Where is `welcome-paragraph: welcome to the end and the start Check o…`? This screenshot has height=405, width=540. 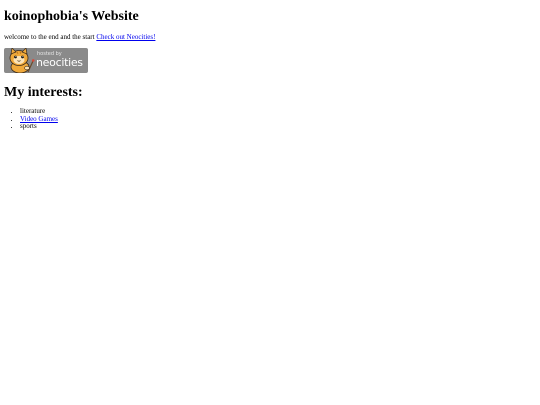 welcome-paragraph: welcome to the end and the start Check o… is located at coordinates (79, 37).